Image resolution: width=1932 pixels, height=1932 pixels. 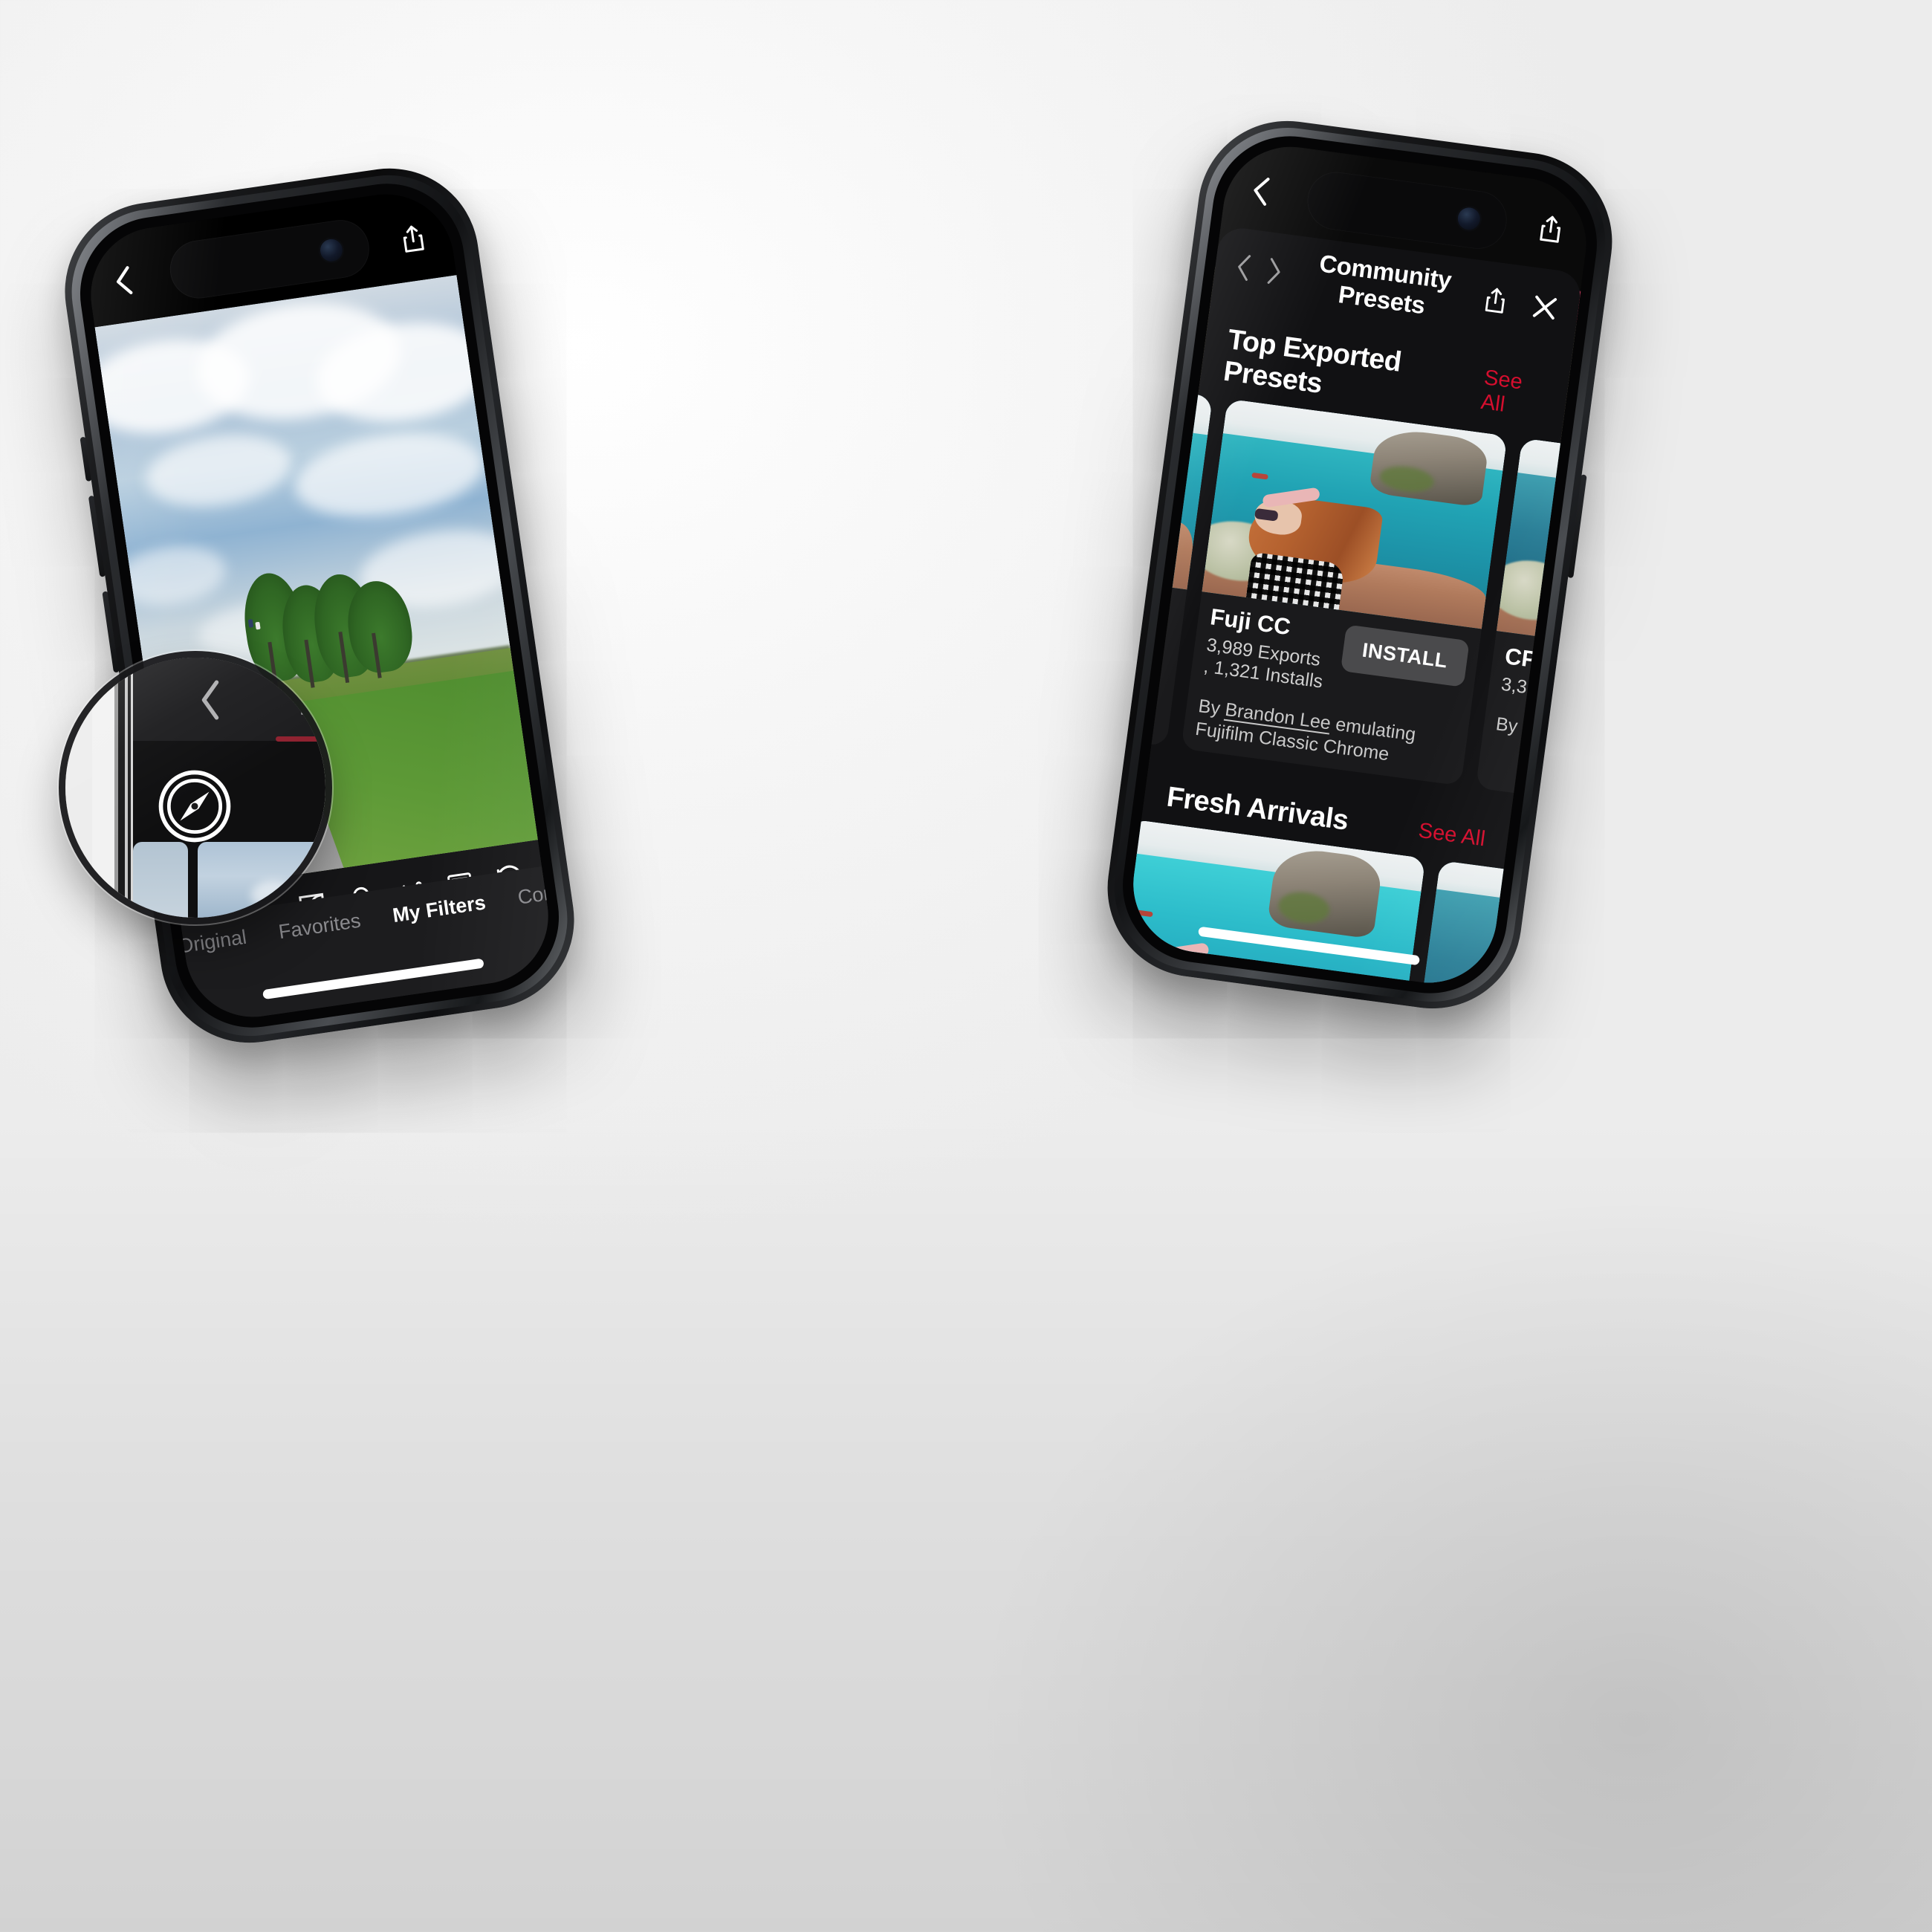 I want to click on loupe-slider, so click(x=300, y=739).